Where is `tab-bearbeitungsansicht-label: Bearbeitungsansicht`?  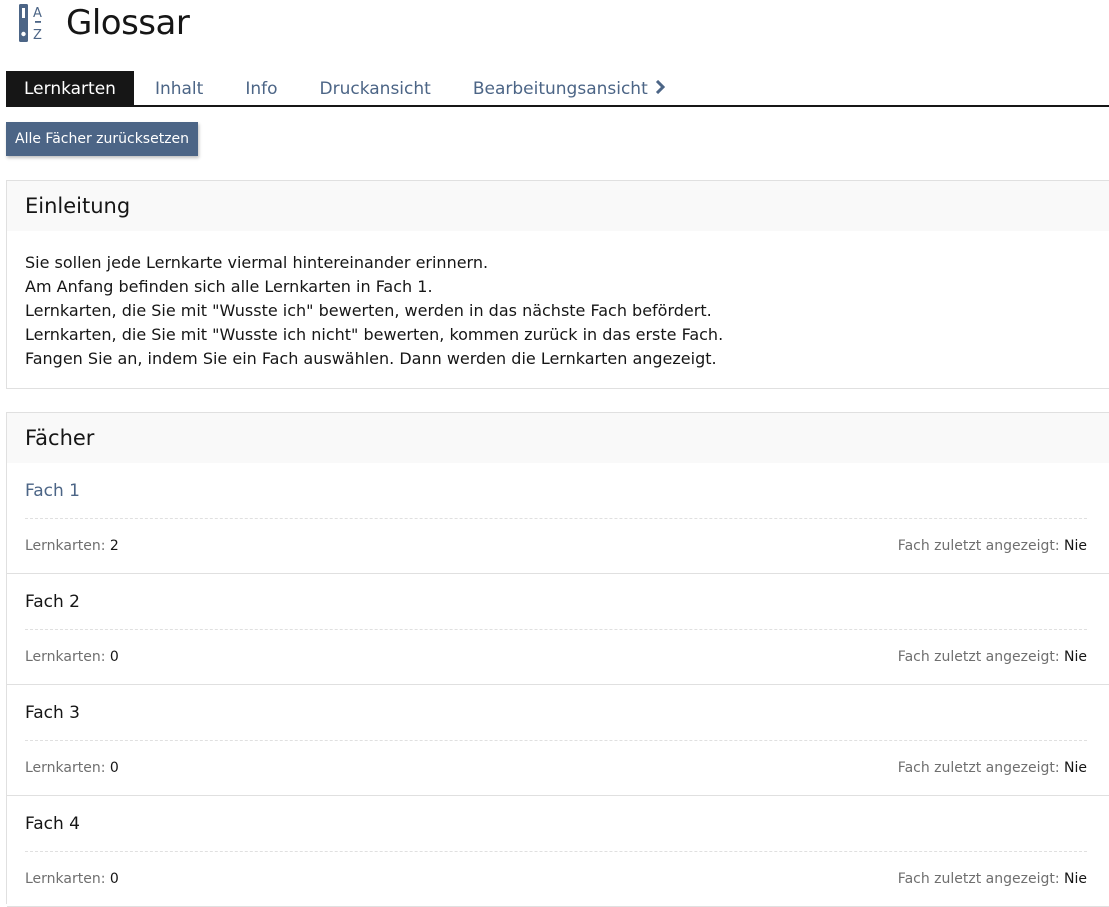
tab-bearbeitungsansicht-label: Bearbeitungsansicht is located at coordinates (560, 89).